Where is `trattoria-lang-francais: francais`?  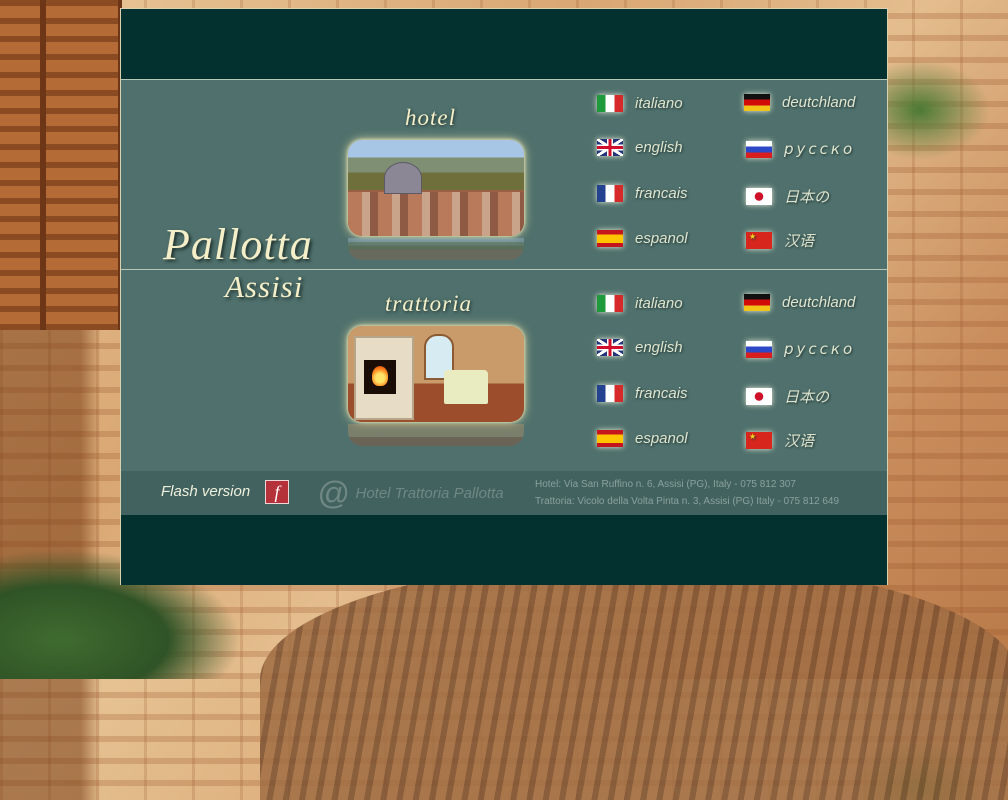
trattoria-lang-francais: francais is located at coordinates (642, 393).